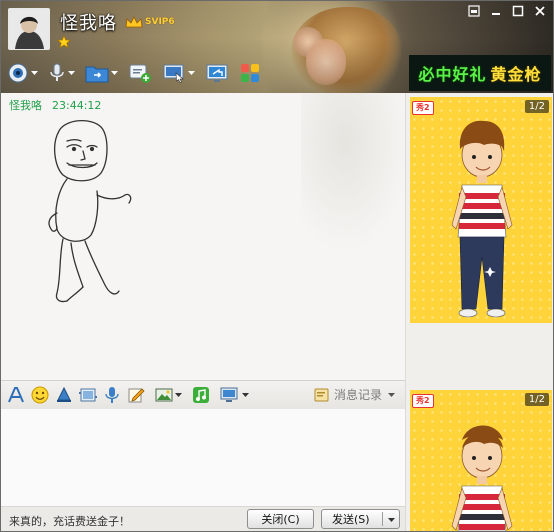 The height and width of the screenshot is (532, 554). I want to click on minimize-icon, so click(496, 11).